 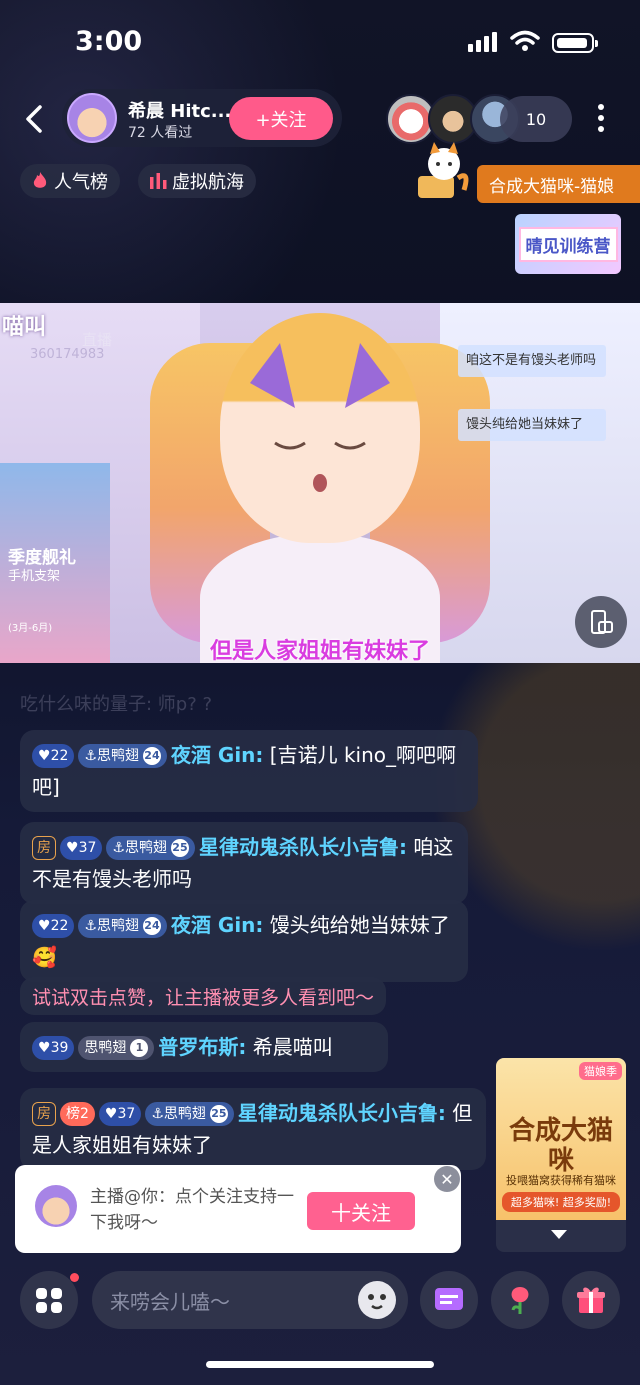 What do you see at coordinates (447, 1179) in the screenshot?
I see `close-icon: ✕` at bounding box center [447, 1179].